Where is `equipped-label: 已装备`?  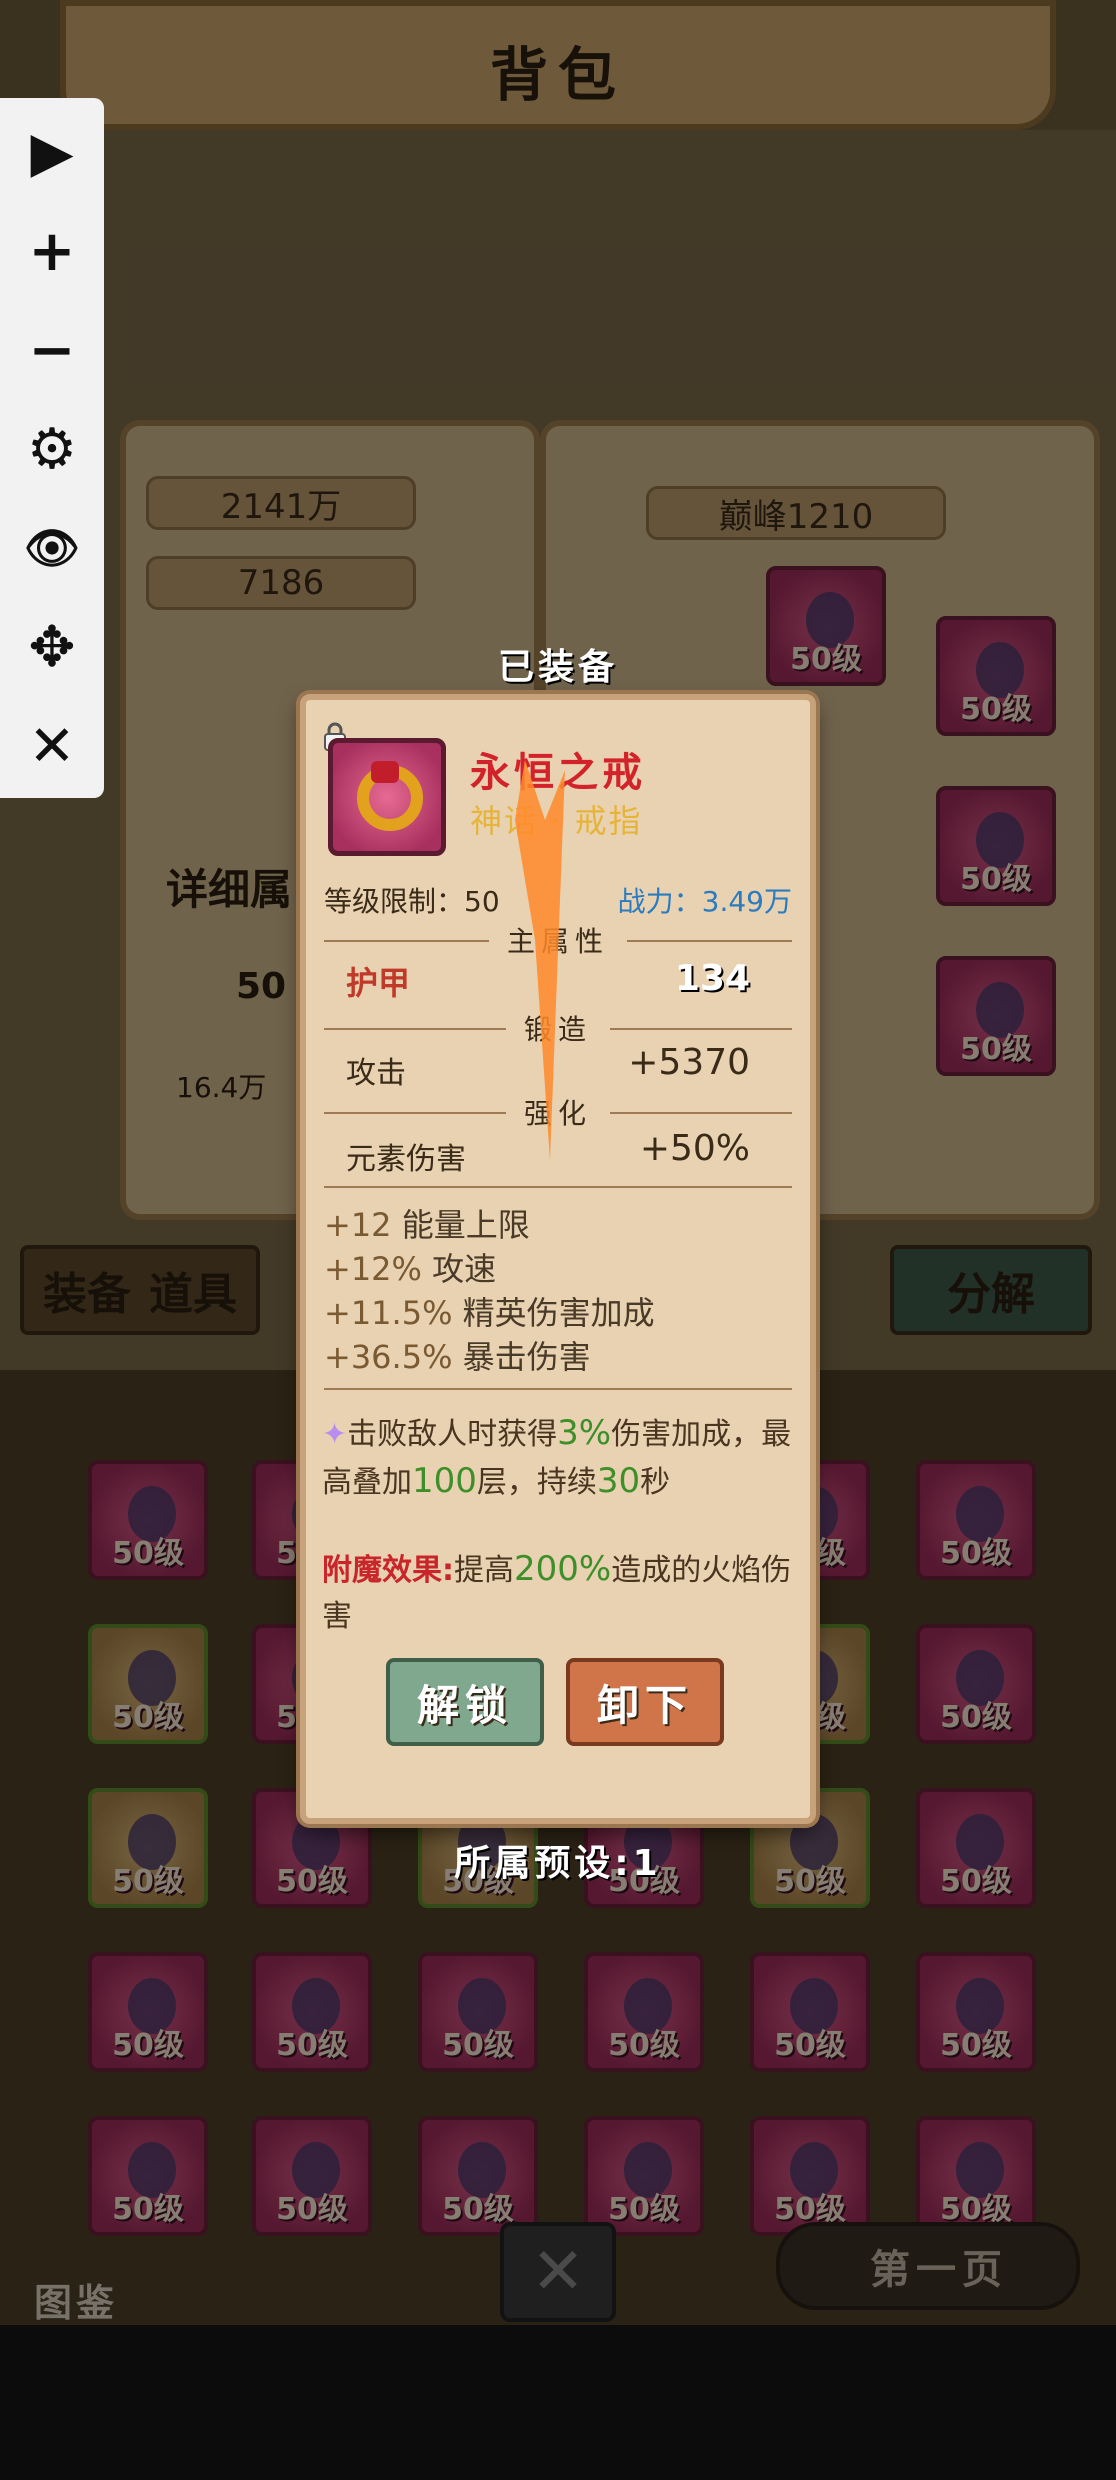 equipped-label: 已装备 is located at coordinates (557, 667).